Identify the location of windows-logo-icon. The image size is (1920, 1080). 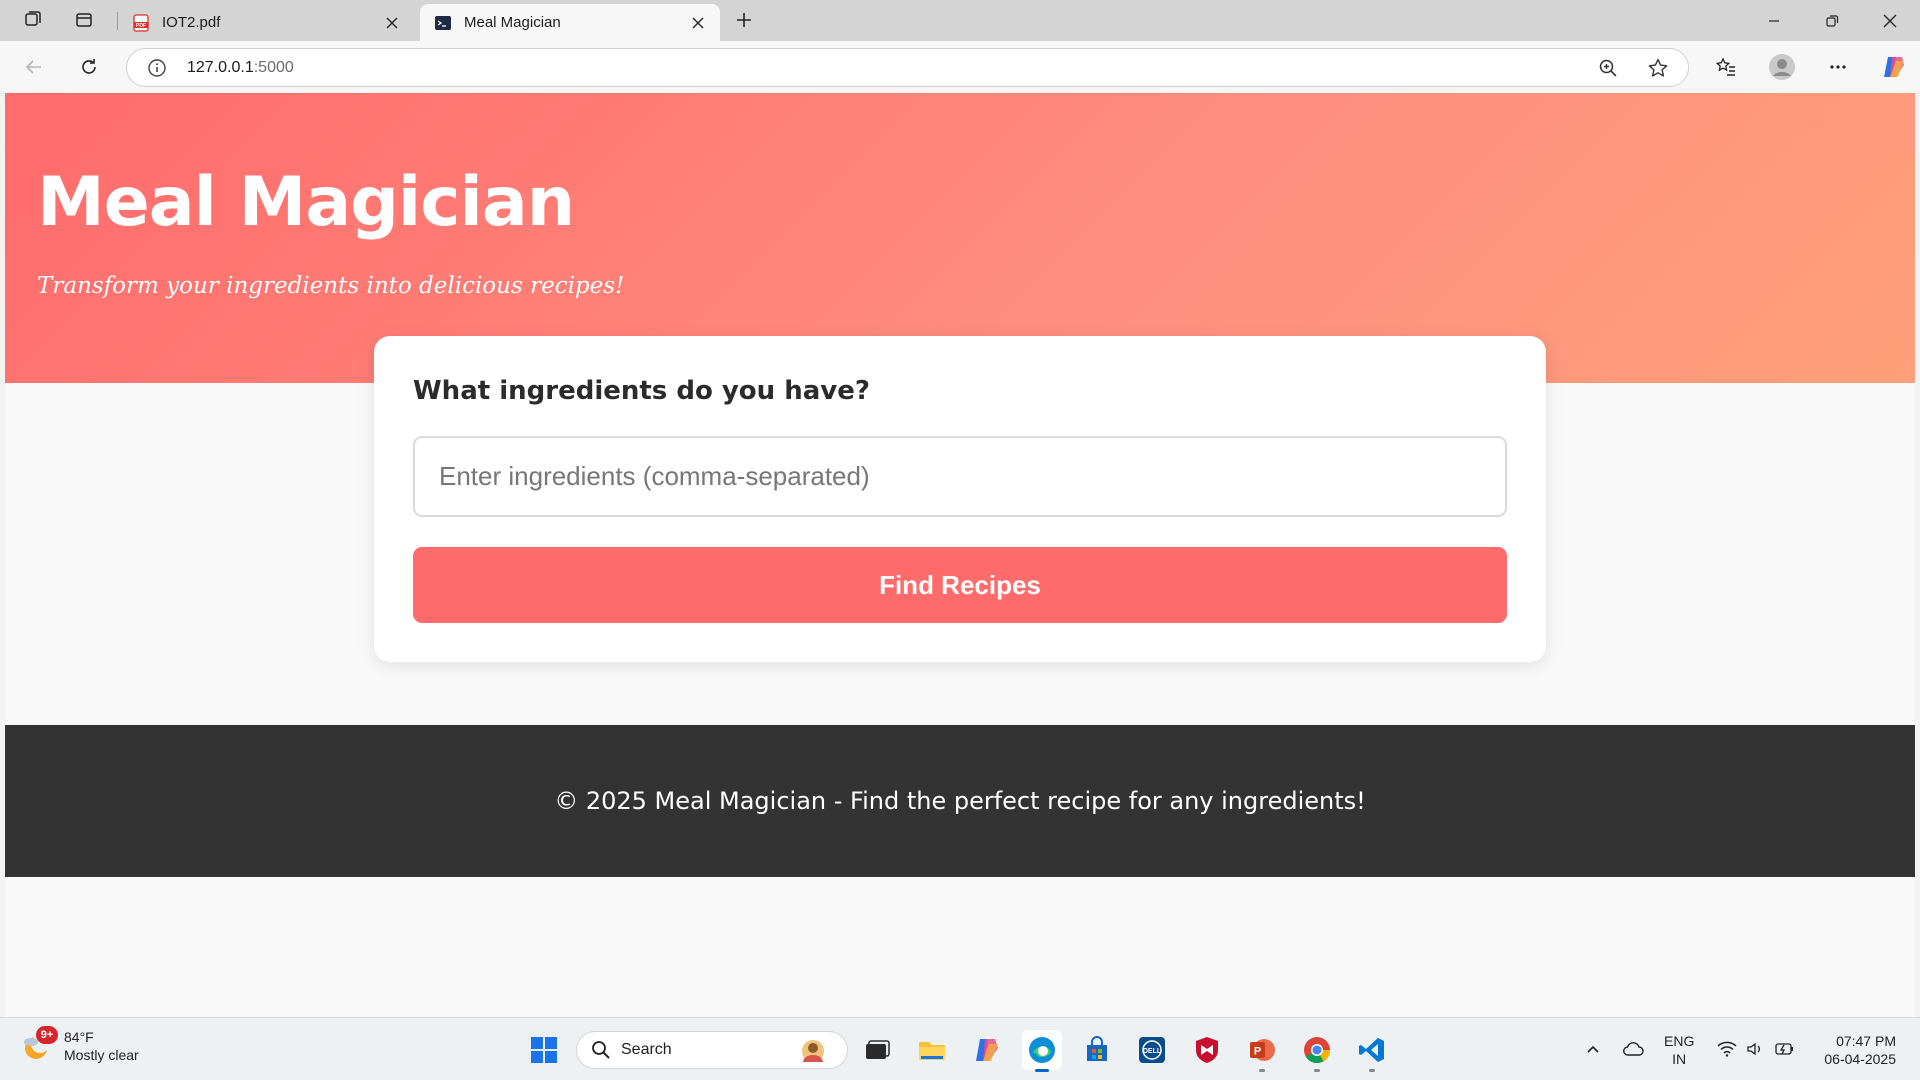
(544, 1050).